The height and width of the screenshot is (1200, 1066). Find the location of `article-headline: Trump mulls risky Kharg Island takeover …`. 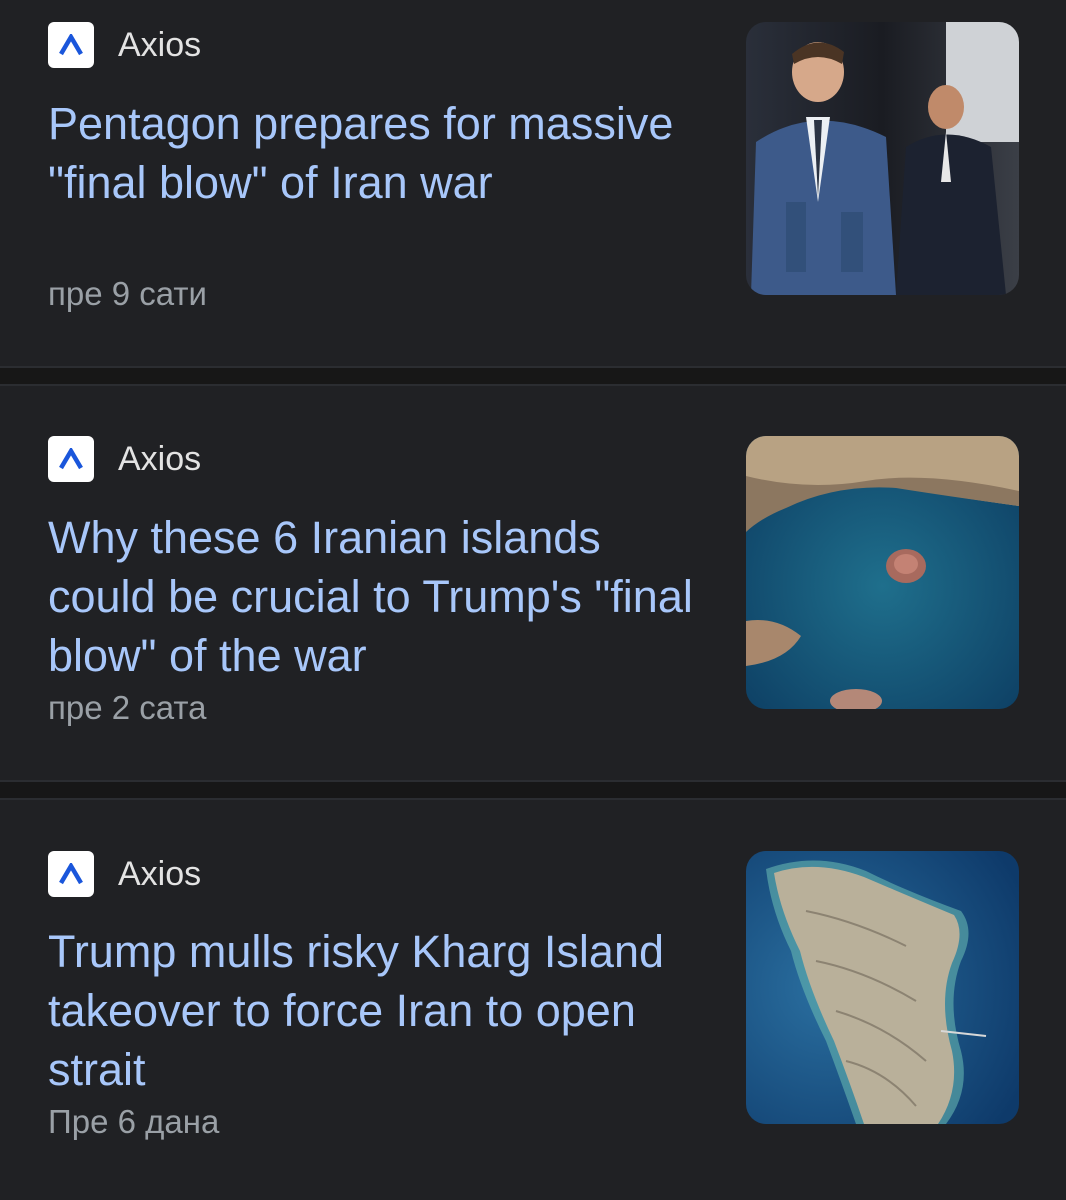

article-headline: Trump mulls risky Kharg Island takeover … is located at coordinates (378, 1010).